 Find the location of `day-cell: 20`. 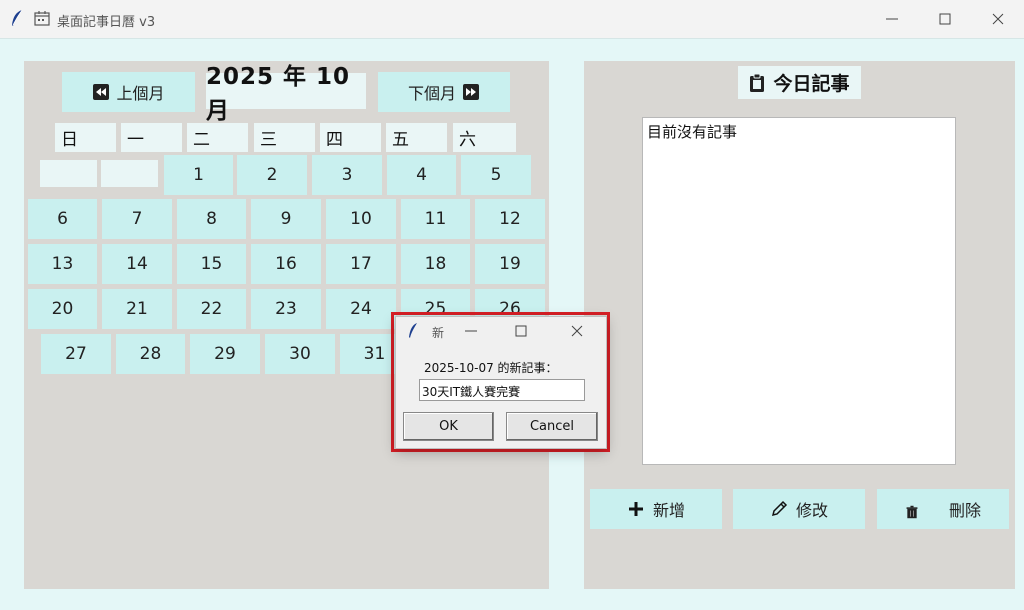

day-cell: 20 is located at coordinates (62, 309).